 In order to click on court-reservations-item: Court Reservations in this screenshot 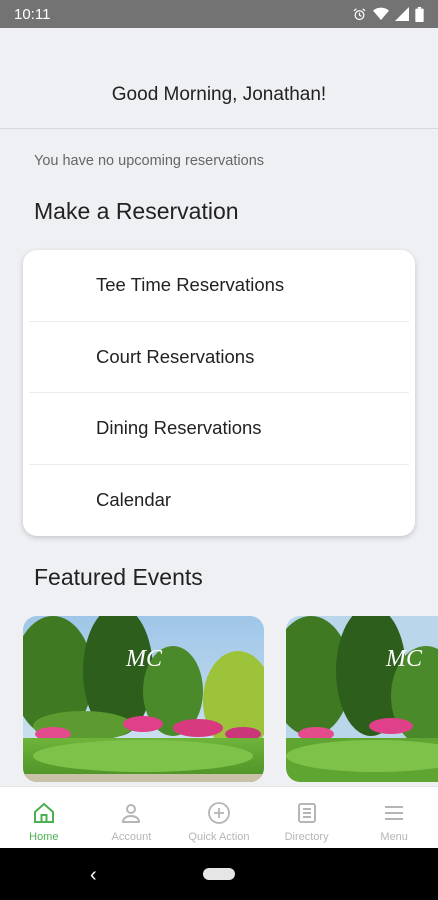, I will do `click(219, 357)`.